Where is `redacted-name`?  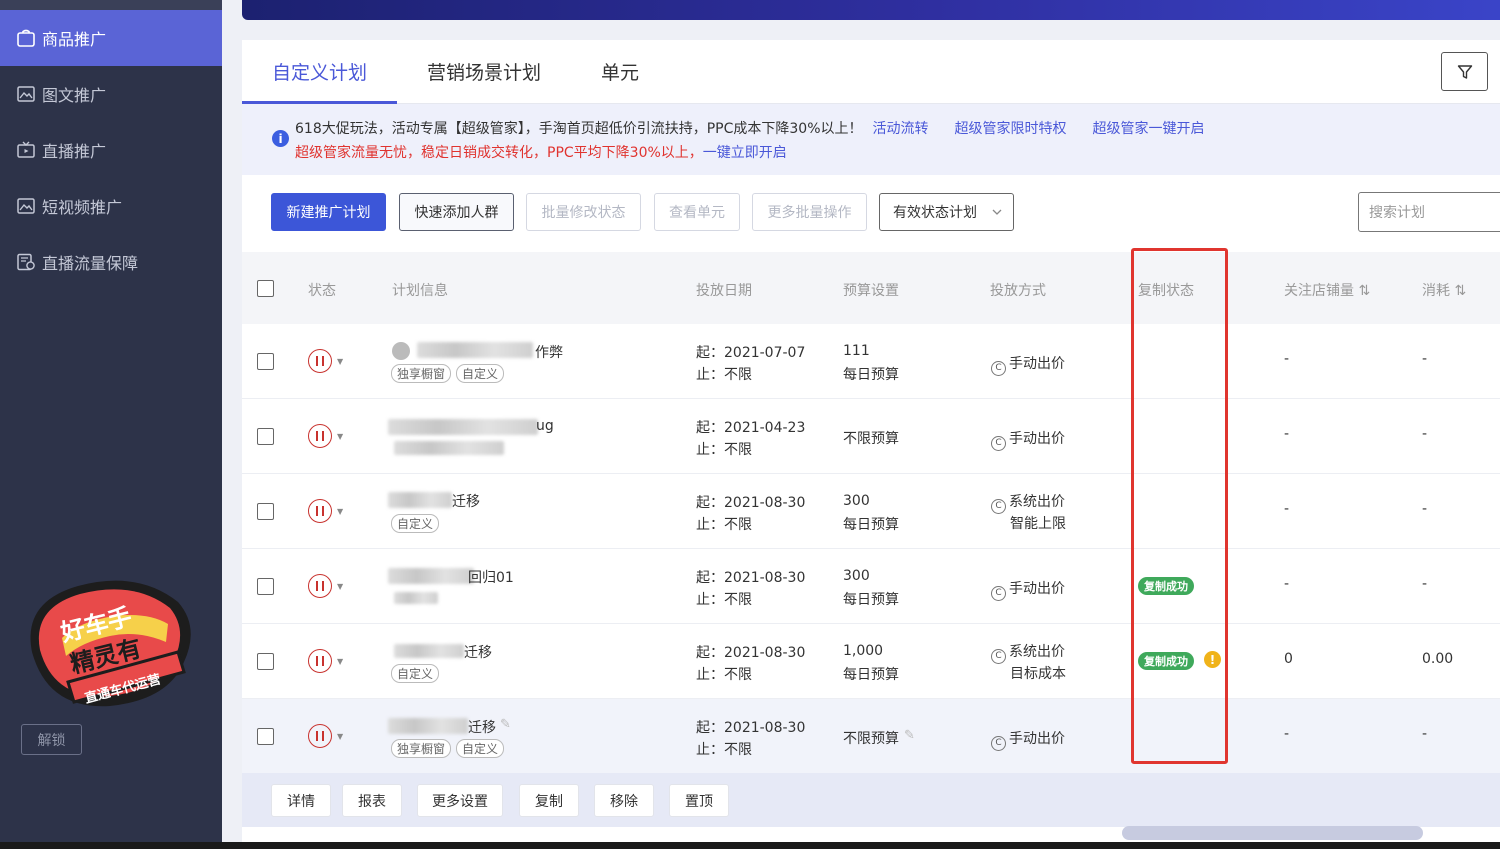
redacted-name is located at coordinates (475, 350).